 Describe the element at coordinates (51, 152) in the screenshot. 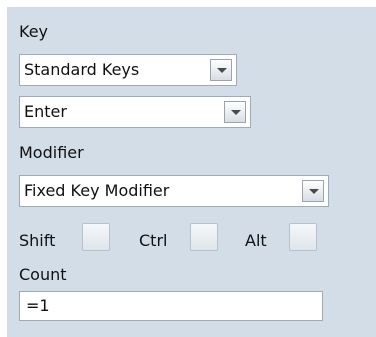

I see `modifier-label: Modifier` at that location.